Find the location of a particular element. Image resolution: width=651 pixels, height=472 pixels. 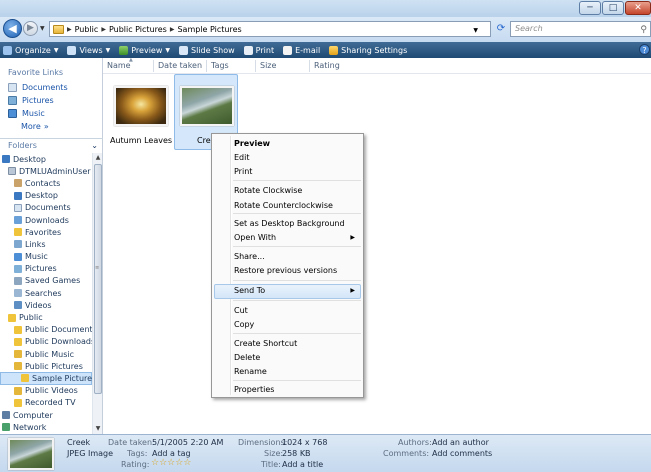

address-dropdown-icon: ▼ is located at coordinates (475, 30).